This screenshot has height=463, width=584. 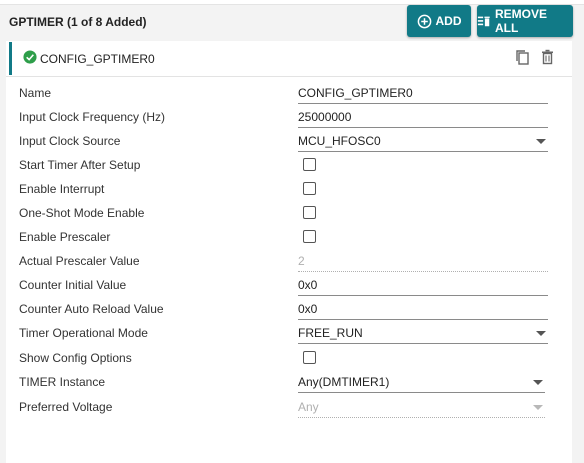 I want to click on select-value: MCU_HFOSC0, so click(x=339, y=141).